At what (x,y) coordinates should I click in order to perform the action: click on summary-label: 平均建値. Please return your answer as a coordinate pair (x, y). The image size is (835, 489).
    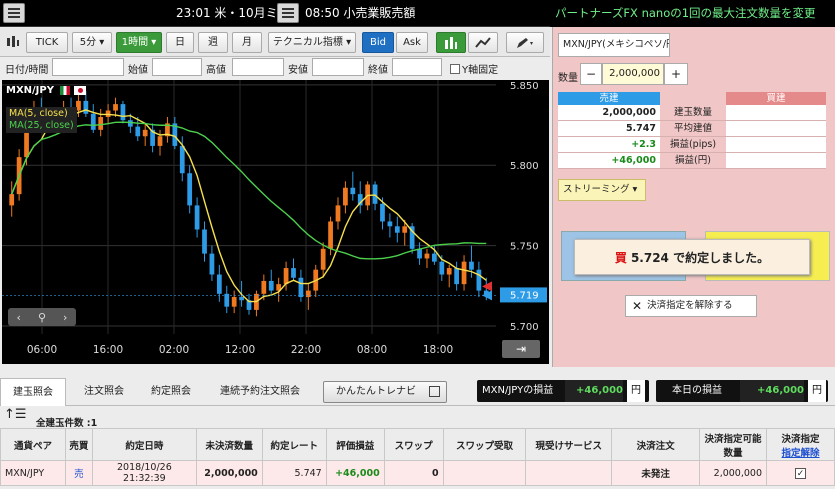
    Looking at the image, I should click on (693, 128).